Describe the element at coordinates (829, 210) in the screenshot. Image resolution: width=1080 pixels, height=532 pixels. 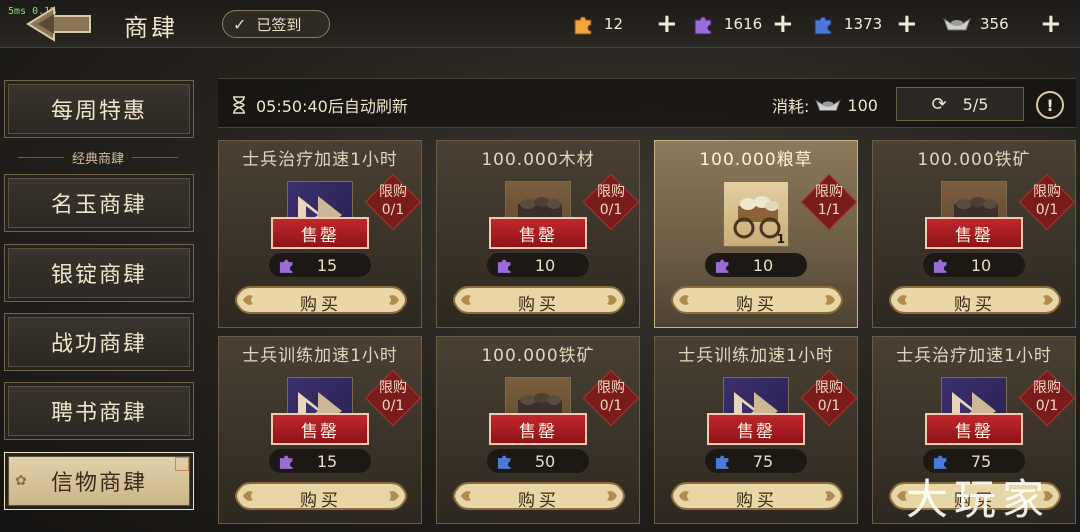
I see `limit-value: 1/1` at that location.